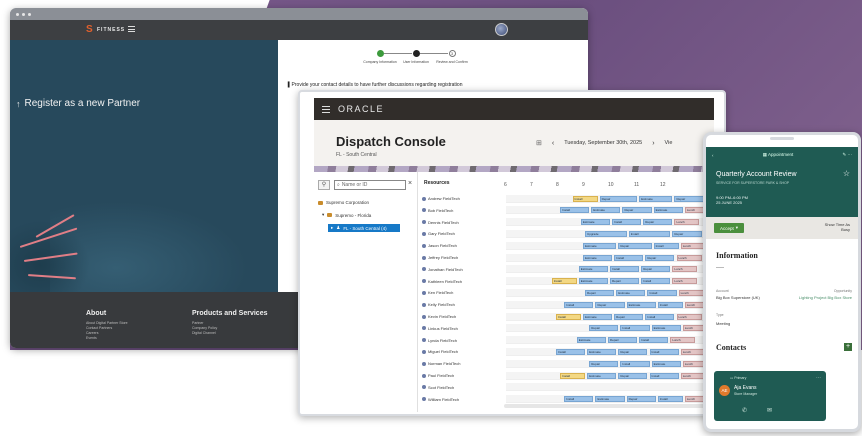  Describe the element at coordinates (464, 281) in the screenshot. I see `resource-name: Kathleen FieldTech` at that location.